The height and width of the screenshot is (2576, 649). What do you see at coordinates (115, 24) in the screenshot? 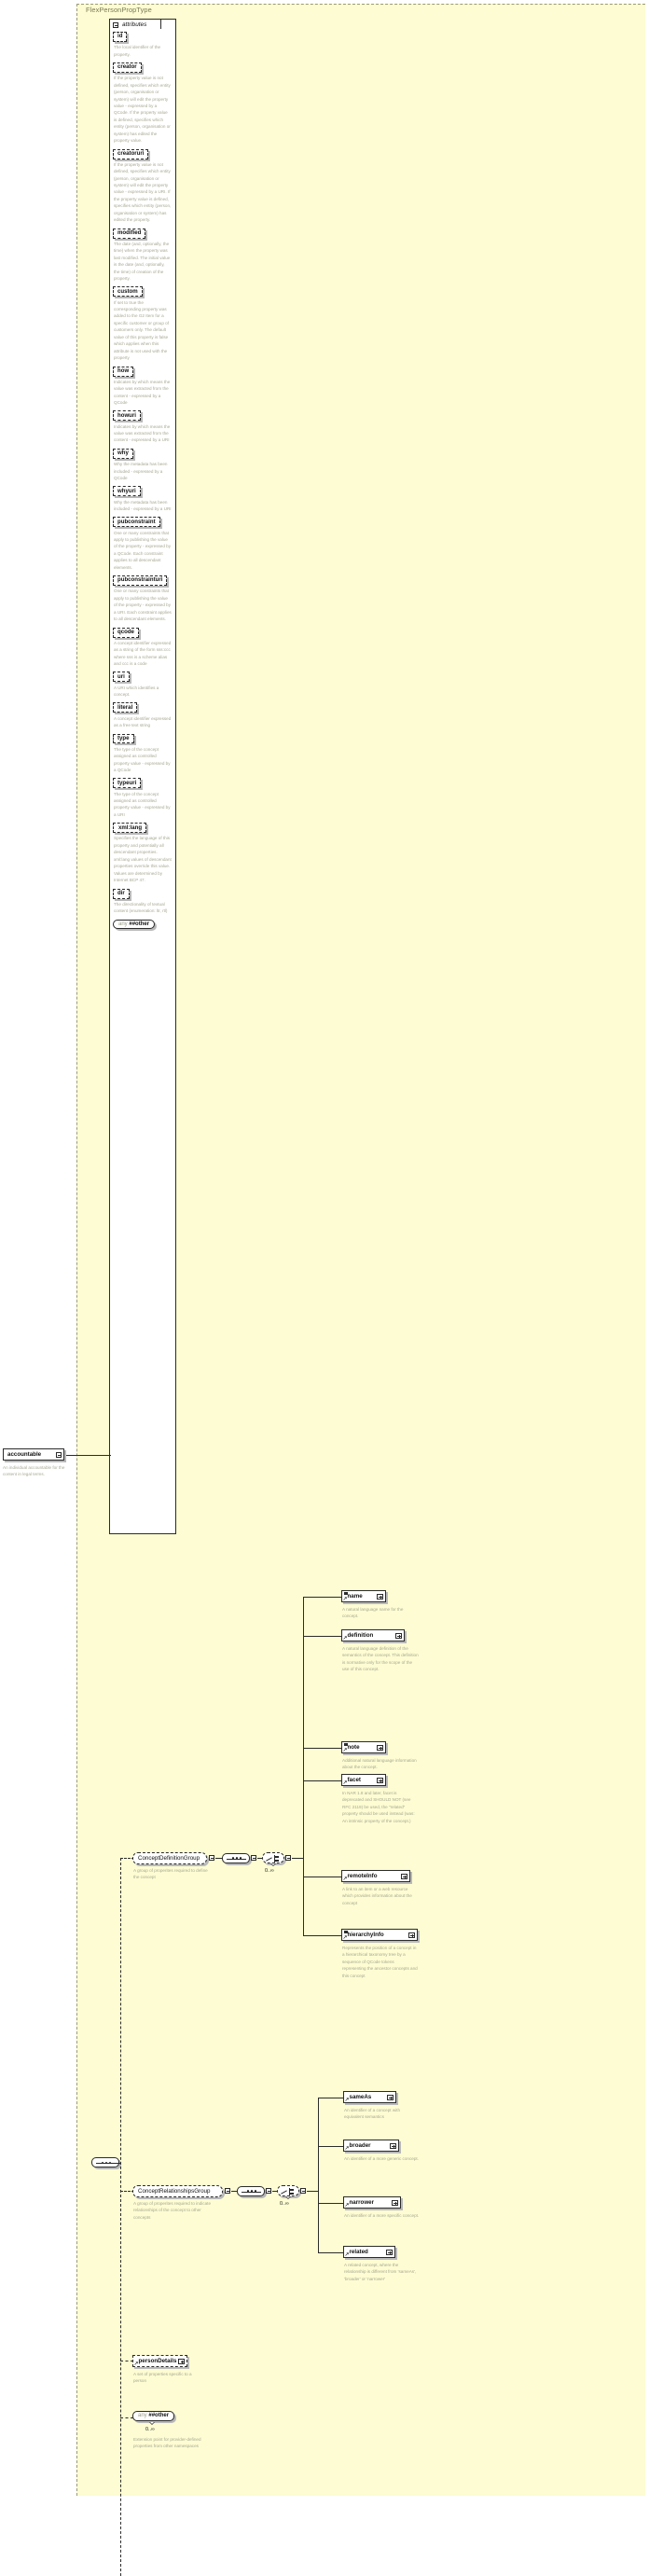
I see `collapse-attributes-icon` at bounding box center [115, 24].